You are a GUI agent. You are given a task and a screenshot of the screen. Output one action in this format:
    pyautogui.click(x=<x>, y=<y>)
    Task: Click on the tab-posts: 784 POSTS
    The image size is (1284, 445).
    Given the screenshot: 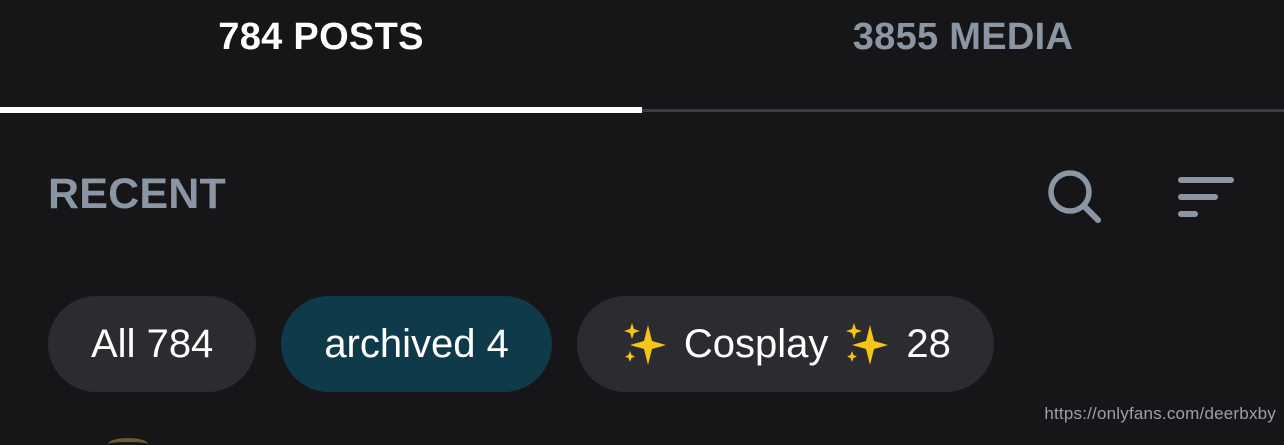 What is the action you would take?
    pyautogui.click(x=321, y=56)
    